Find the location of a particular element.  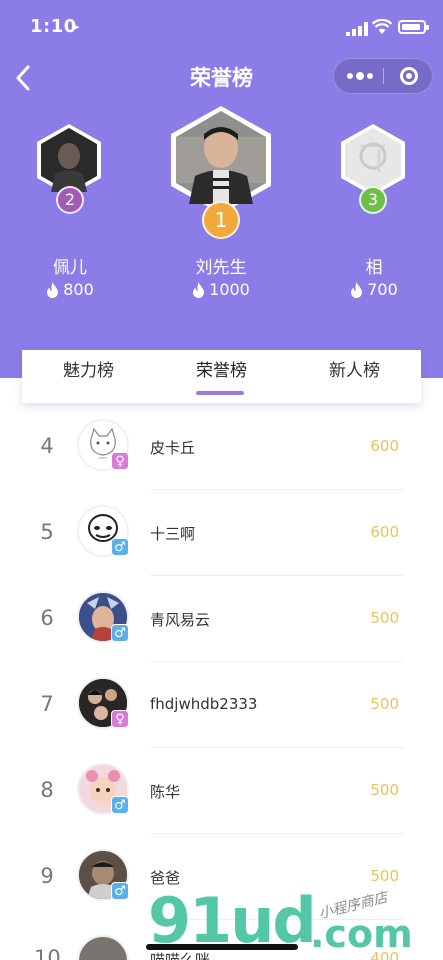

podium-score-3: 700 is located at coordinates (374, 289).